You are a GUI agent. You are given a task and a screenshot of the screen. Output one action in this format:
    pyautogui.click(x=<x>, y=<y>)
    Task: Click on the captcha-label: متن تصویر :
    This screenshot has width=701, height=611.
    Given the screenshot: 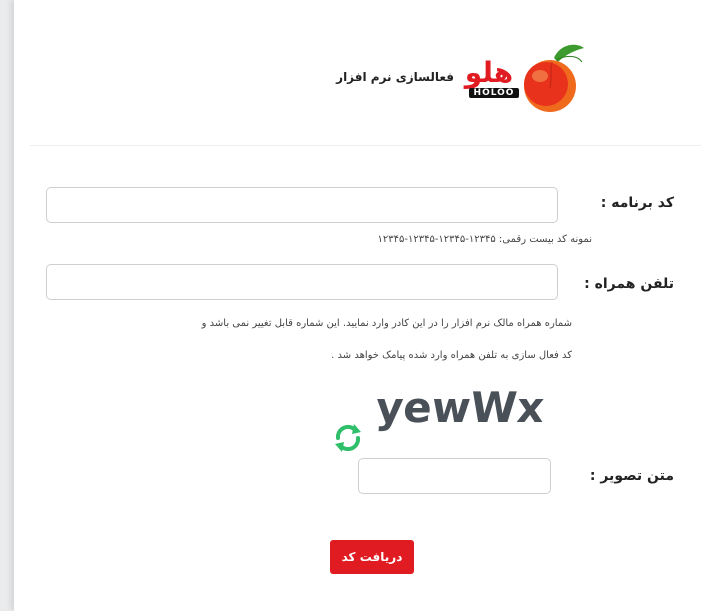 What is the action you would take?
    pyautogui.click(x=631, y=476)
    